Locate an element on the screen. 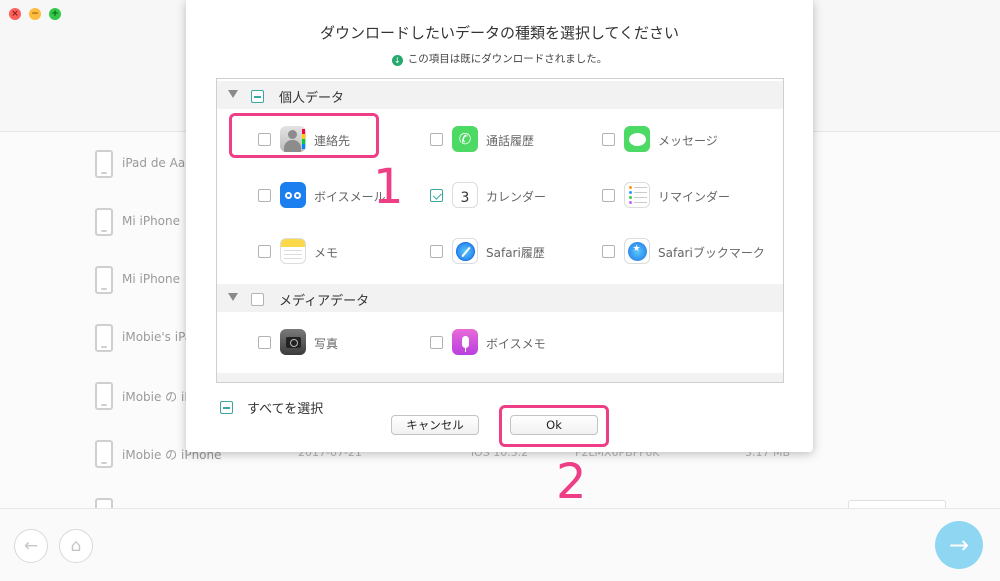 This screenshot has width=1000, height=581. dialog-title: ダウンロードしたいデータの種類を選択してください is located at coordinates (499, 33).